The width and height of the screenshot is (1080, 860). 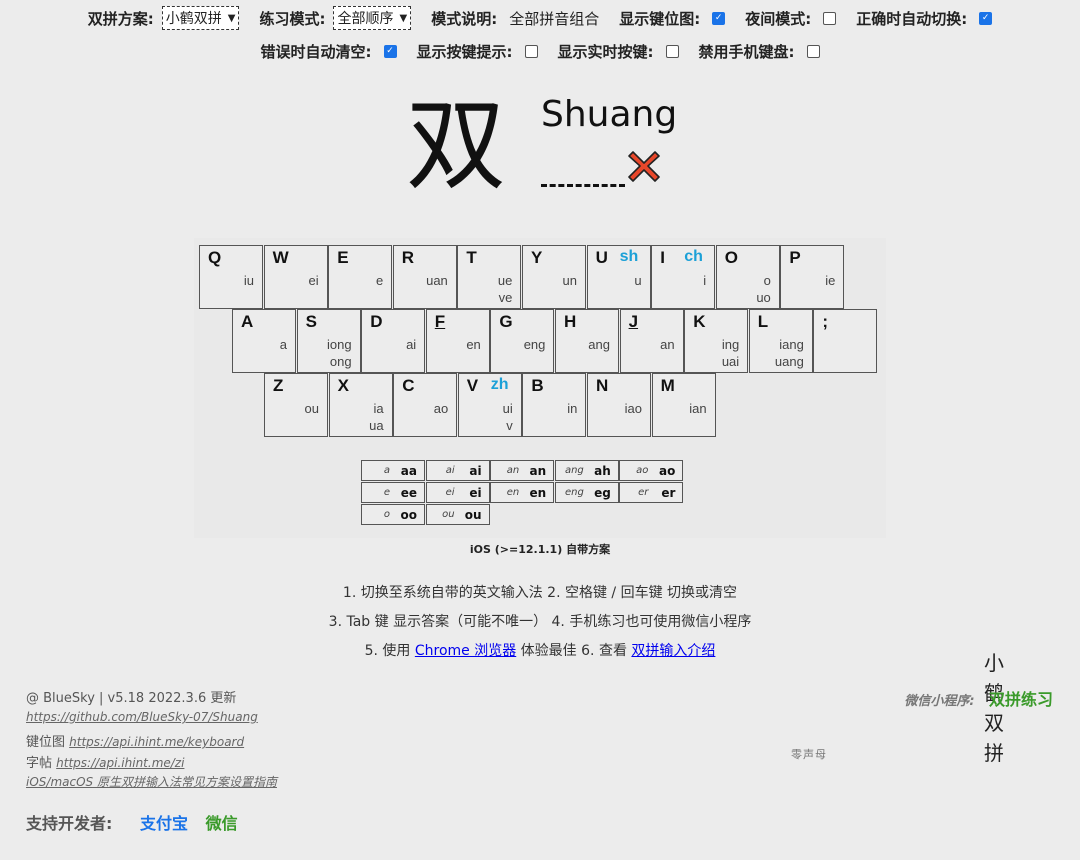 I want to click on scheme-select: 小鹤双拼 ▼, so click(x=200, y=18).